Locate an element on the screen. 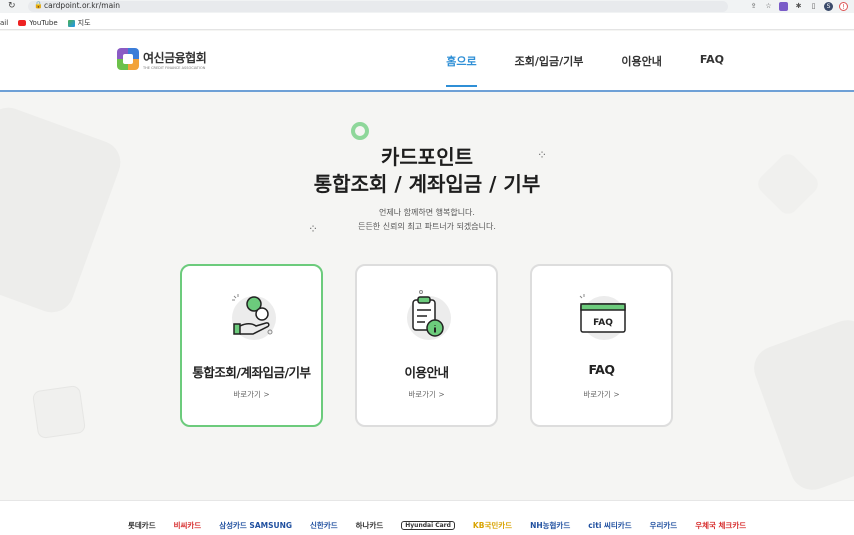  star-icon: ☆ is located at coordinates (768, 6).